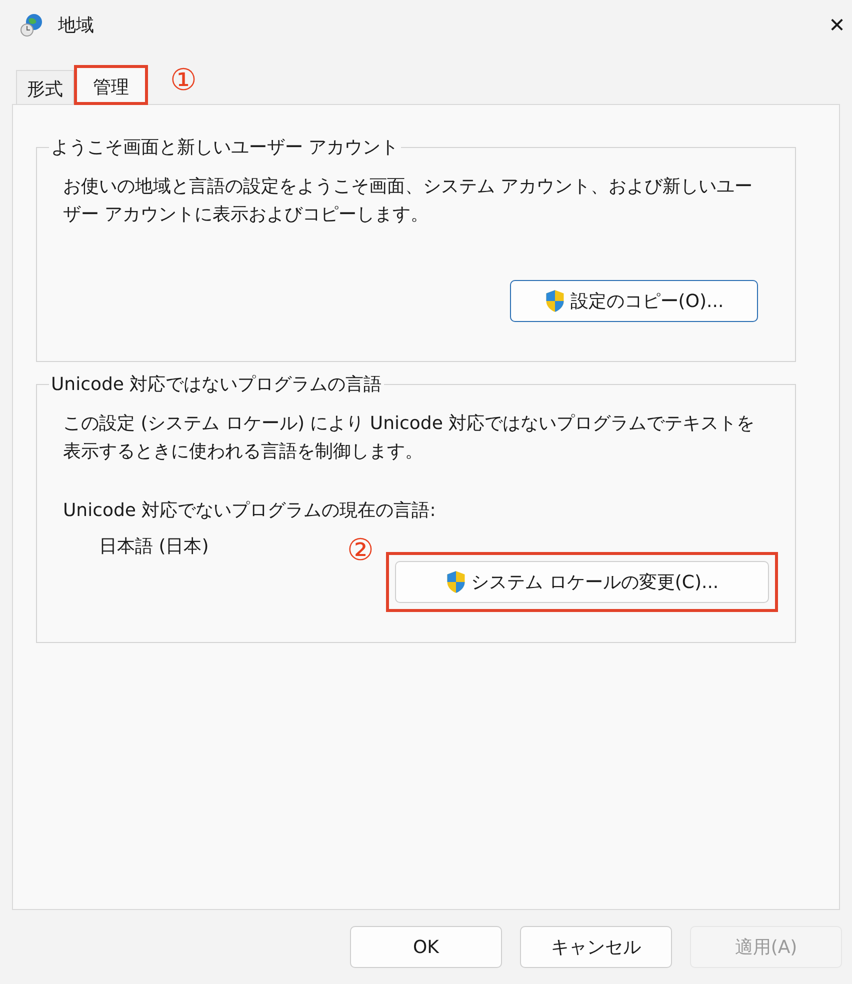  I want to click on close-icon: ✕, so click(837, 25).